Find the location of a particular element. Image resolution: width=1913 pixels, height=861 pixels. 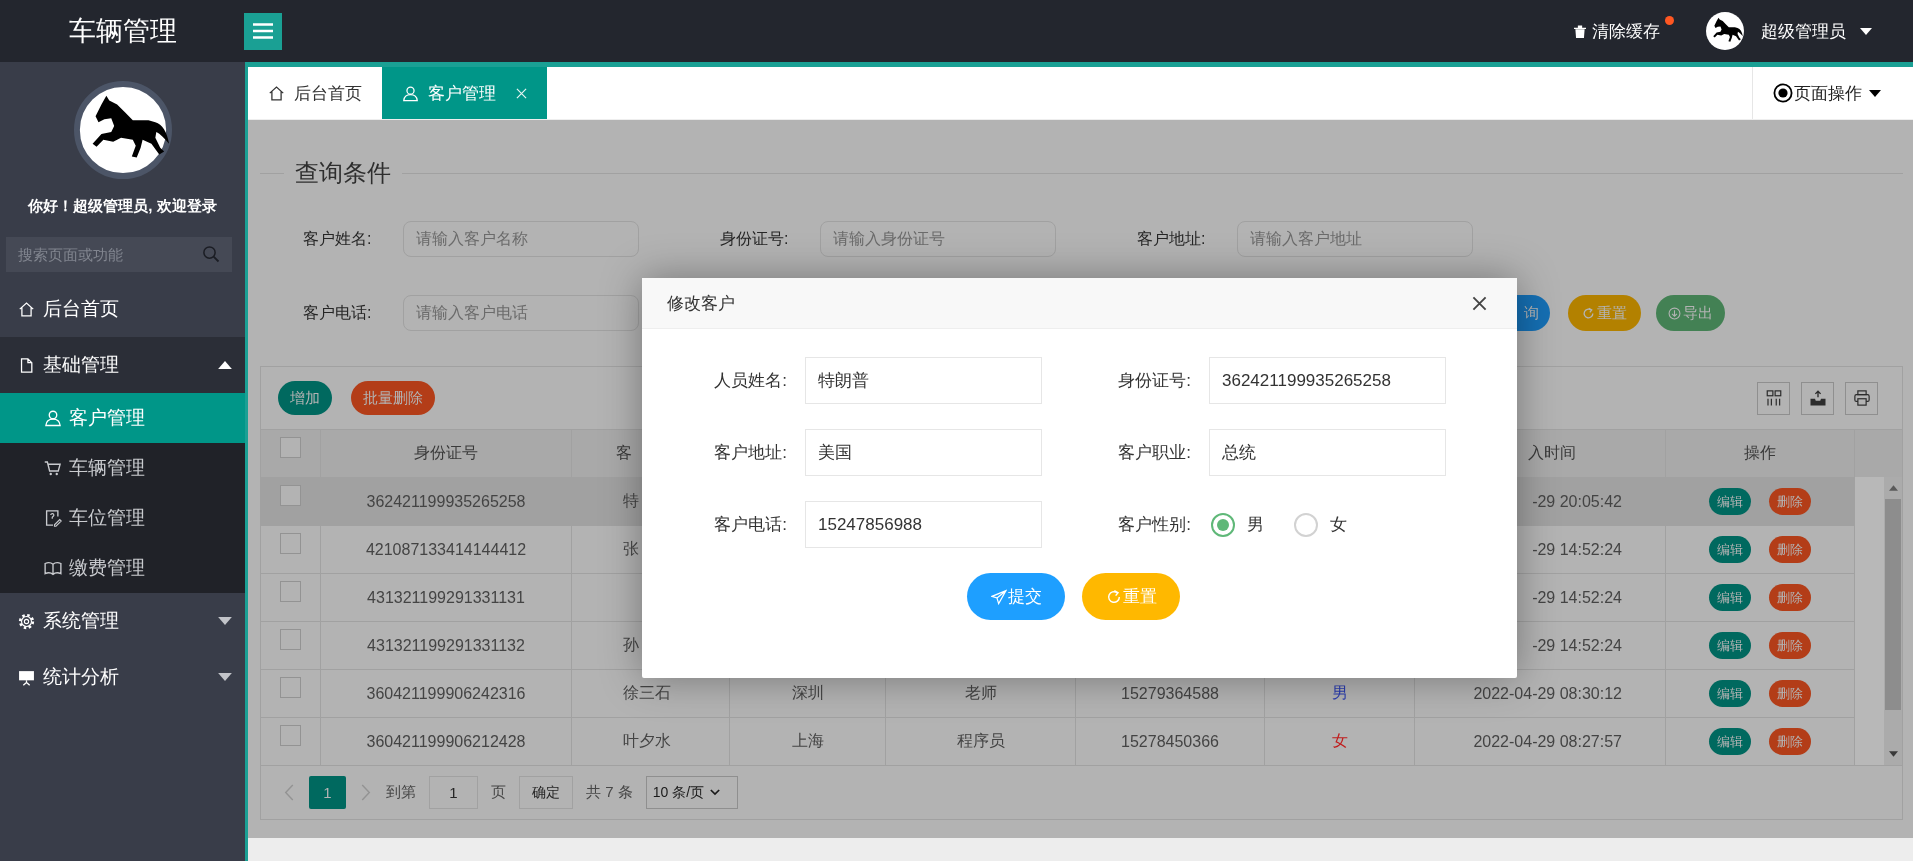

close-icon is located at coordinates (1479, 303).